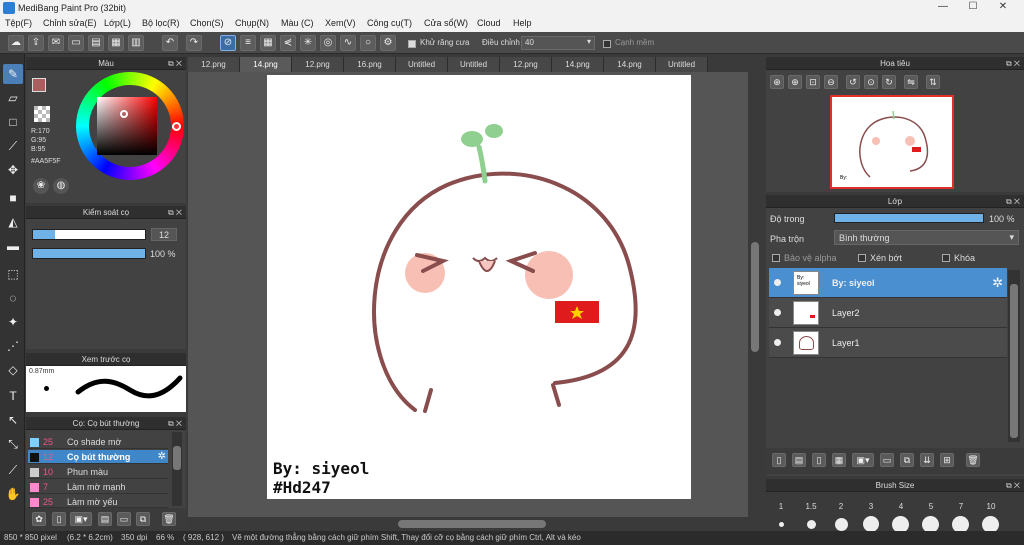 This screenshot has width=1024, height=545. Describe the element at coordinates (13, 274) in the screenshot. I see `rect-select-icon: ⬚` at that location.